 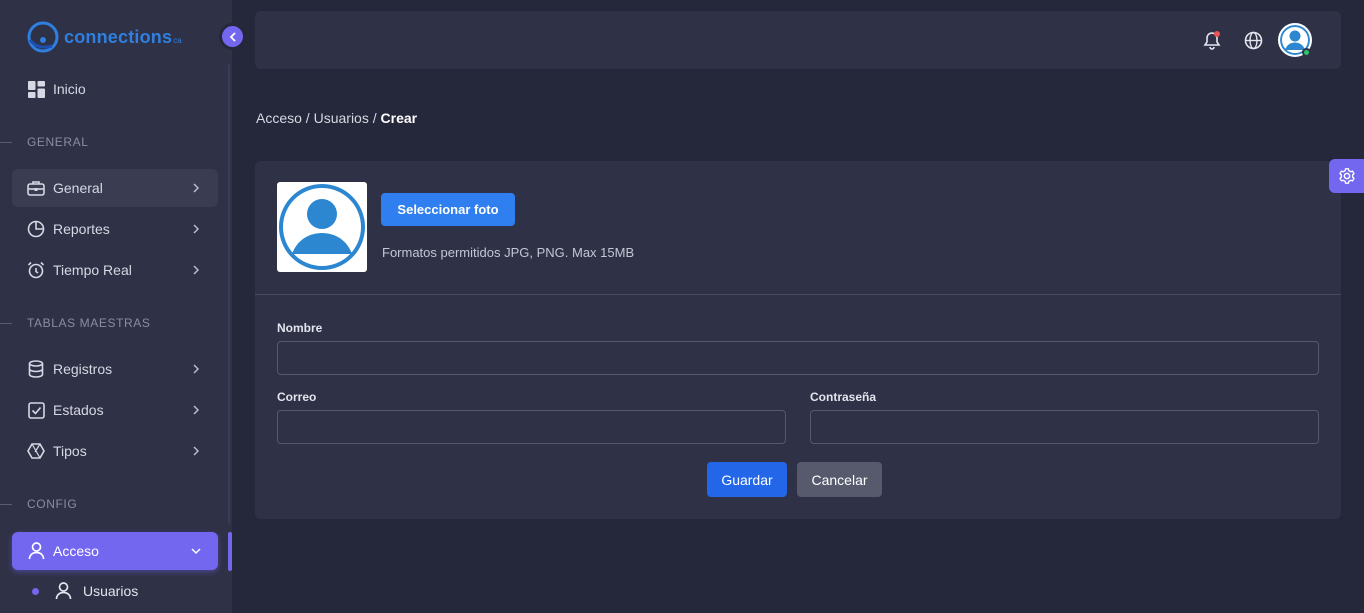 What do you see at coordinates (118, 36) in the screenshot?
I see `brand-name: connections` at bounding box center [118, 36].